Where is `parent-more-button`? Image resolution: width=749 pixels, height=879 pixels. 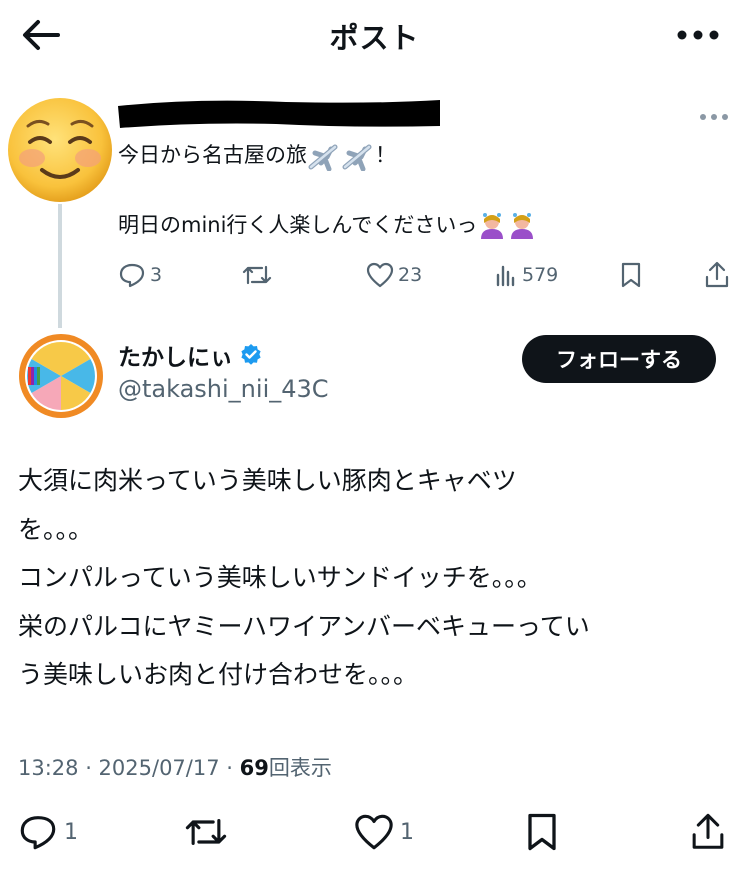
parent-more-button is located at coordinates (714, 117).